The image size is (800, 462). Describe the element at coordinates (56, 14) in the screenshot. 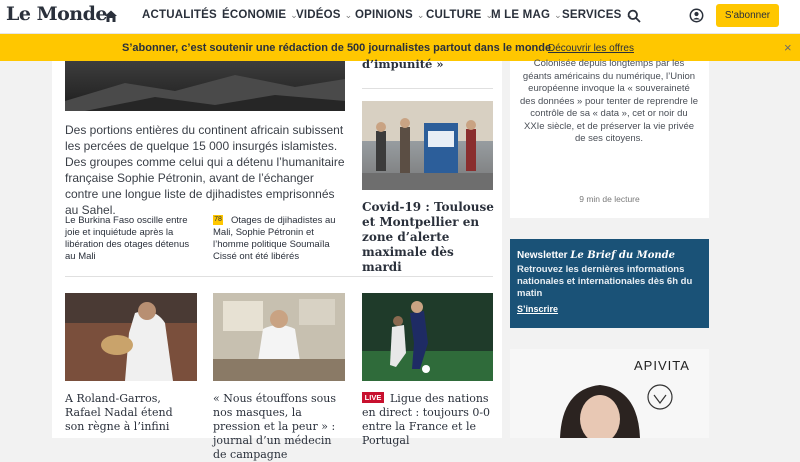

I see `site-logo: Le Monde` at that location.